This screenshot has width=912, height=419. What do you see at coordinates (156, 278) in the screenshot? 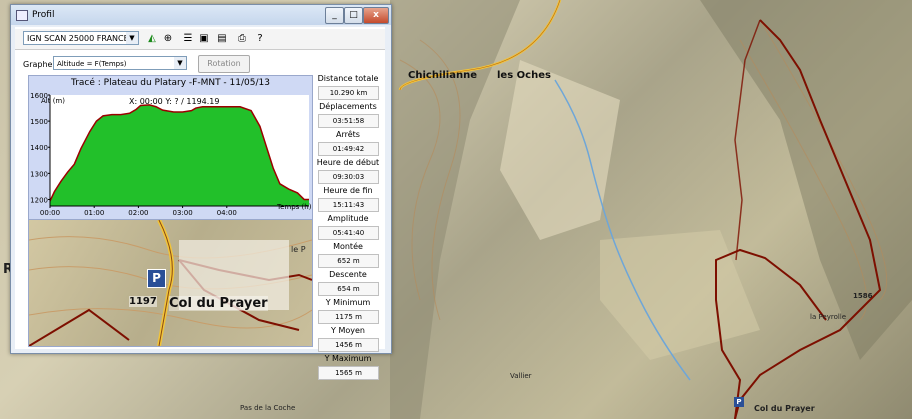
I see `parking-marker: P` at bounding box center [156, 278].